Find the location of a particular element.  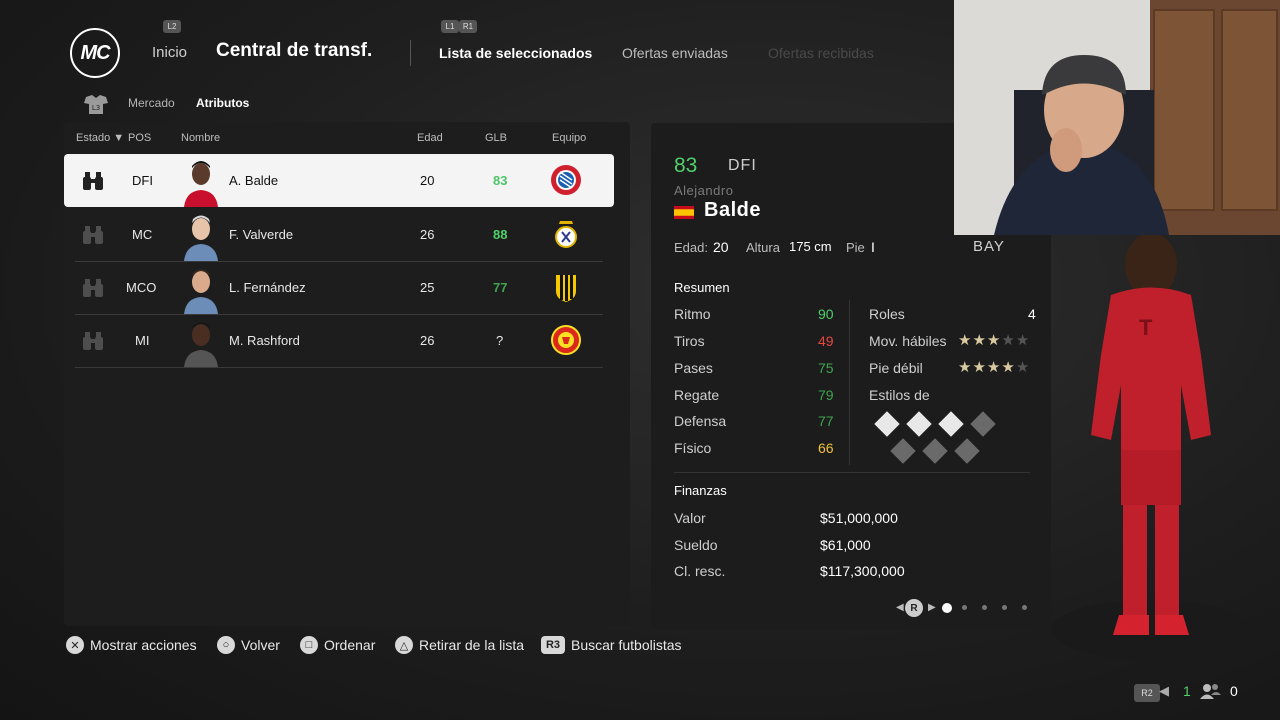

action-show-actions: ✕ Mostrar acciones is located at coordinates (131, 645).